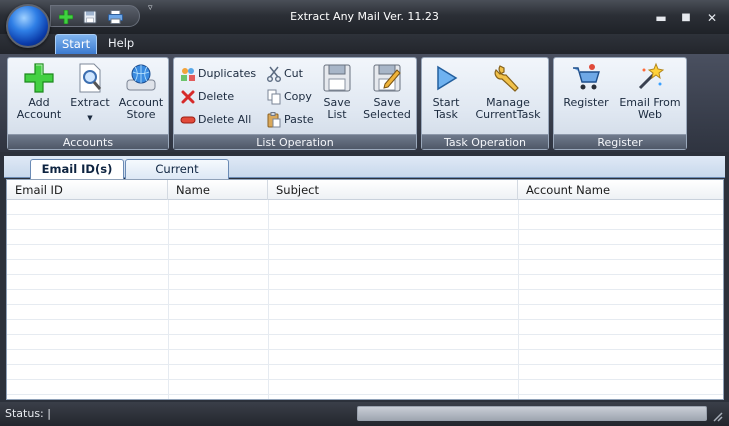  What do you see at coordinates (218, 190) in the screenshot?
I see `column-header-name: Name` at bounding box center [218, 190].